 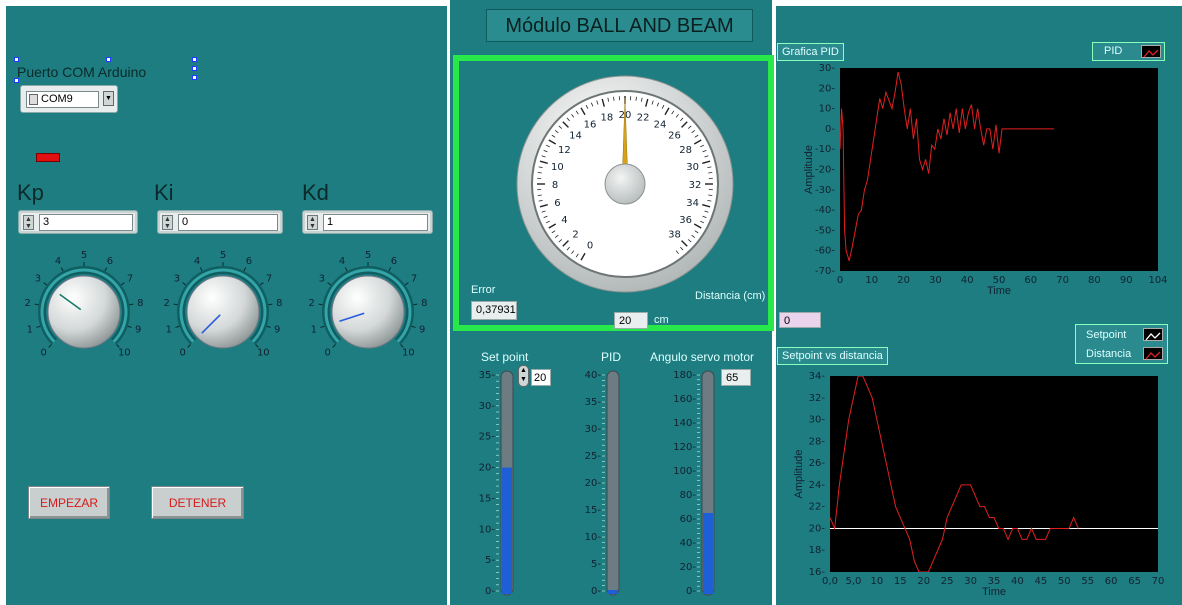 What do you see at coordinates (69, 502) in the screenshot?
I see `start-button: EMPEZAR` at bounding box center [69, 502].